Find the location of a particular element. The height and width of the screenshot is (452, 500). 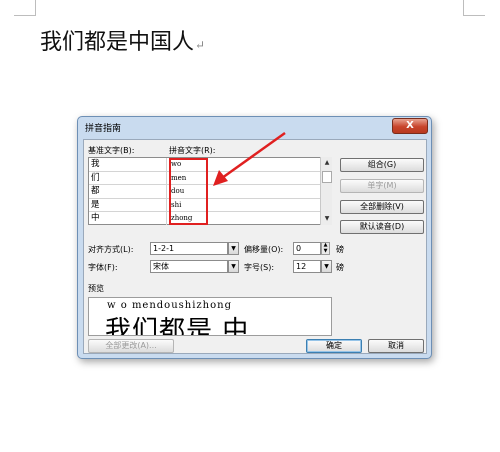

scroll-thumb is located at coordinates (327, 177).